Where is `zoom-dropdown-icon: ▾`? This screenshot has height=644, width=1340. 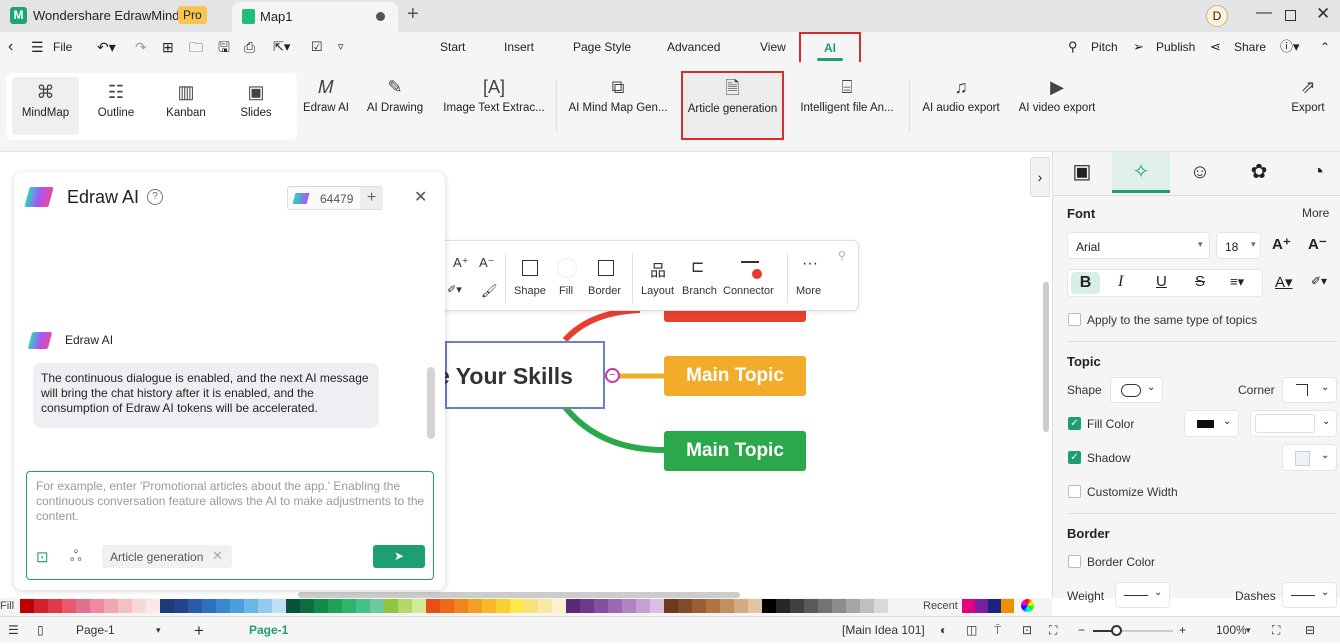 zoom-dropdown-icon: ▾ is located at coordinates (1248, 630).